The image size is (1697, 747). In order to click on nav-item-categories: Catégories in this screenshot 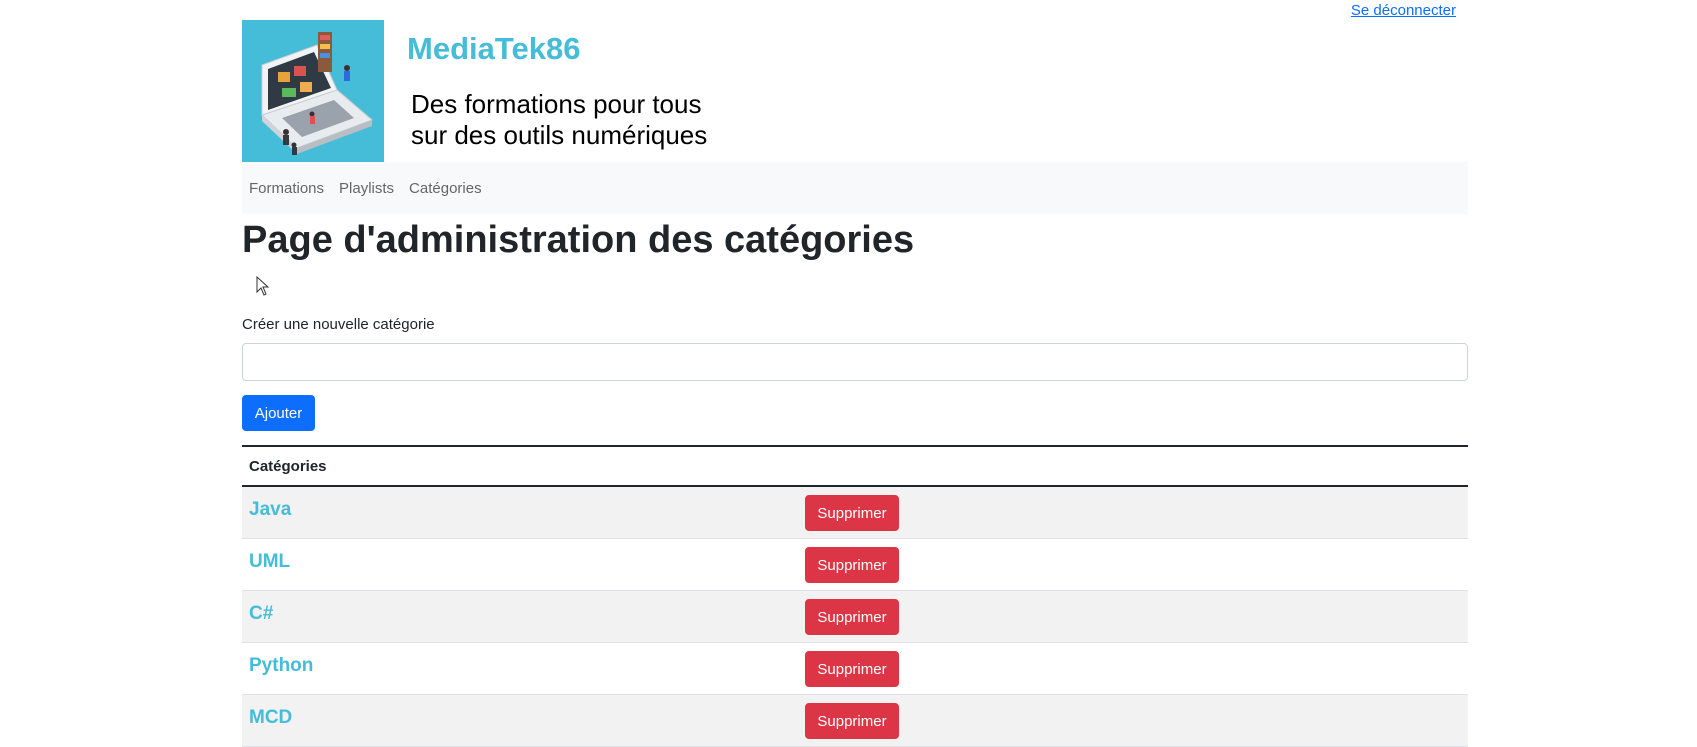, I will do `click(445, 188)`.